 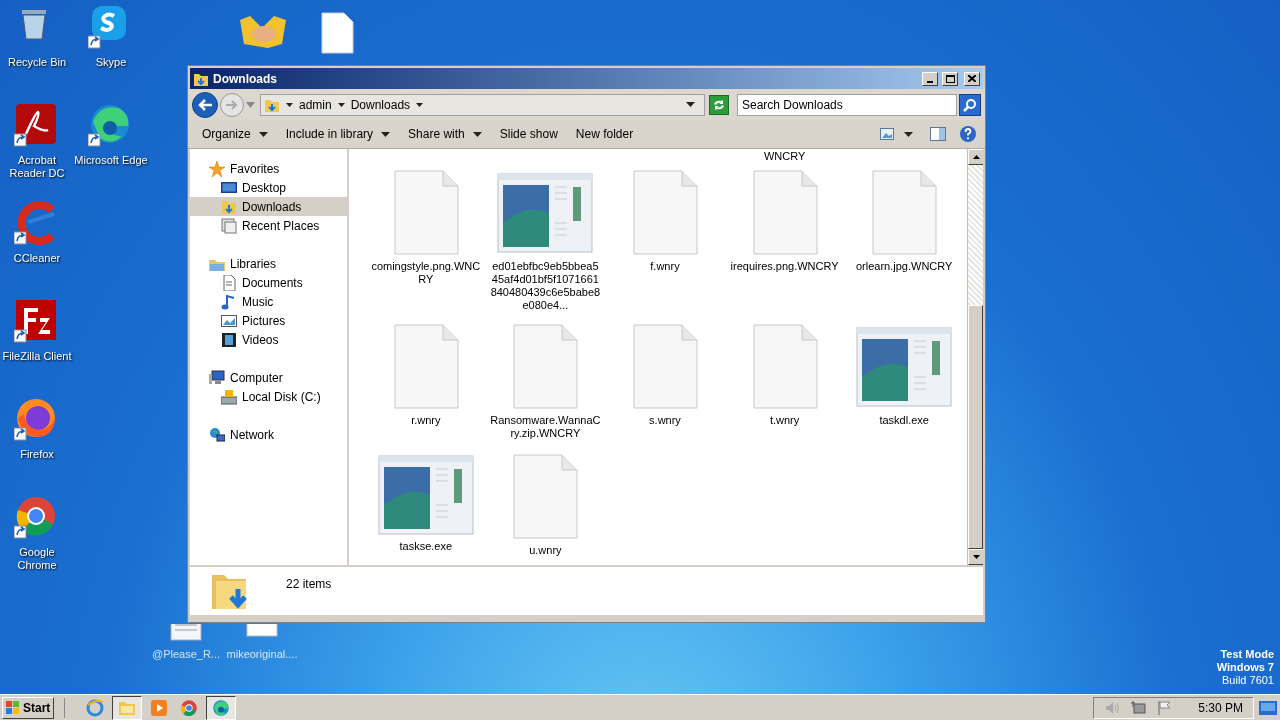 What do you see at coordinates (1268, 707) in the screenshot?
I see `monitor-icon` at bounding box center [1268, 707].